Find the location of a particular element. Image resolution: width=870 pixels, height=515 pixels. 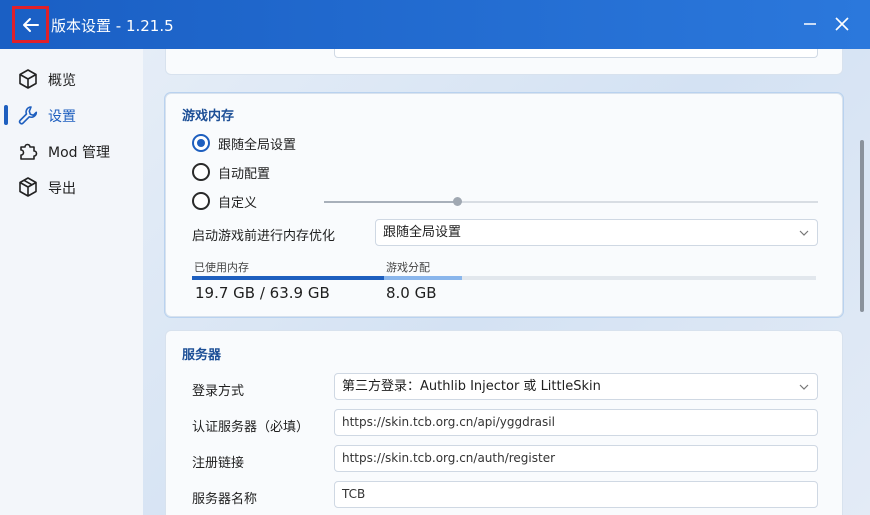

active-indicator is located at coordinates (6, 115).